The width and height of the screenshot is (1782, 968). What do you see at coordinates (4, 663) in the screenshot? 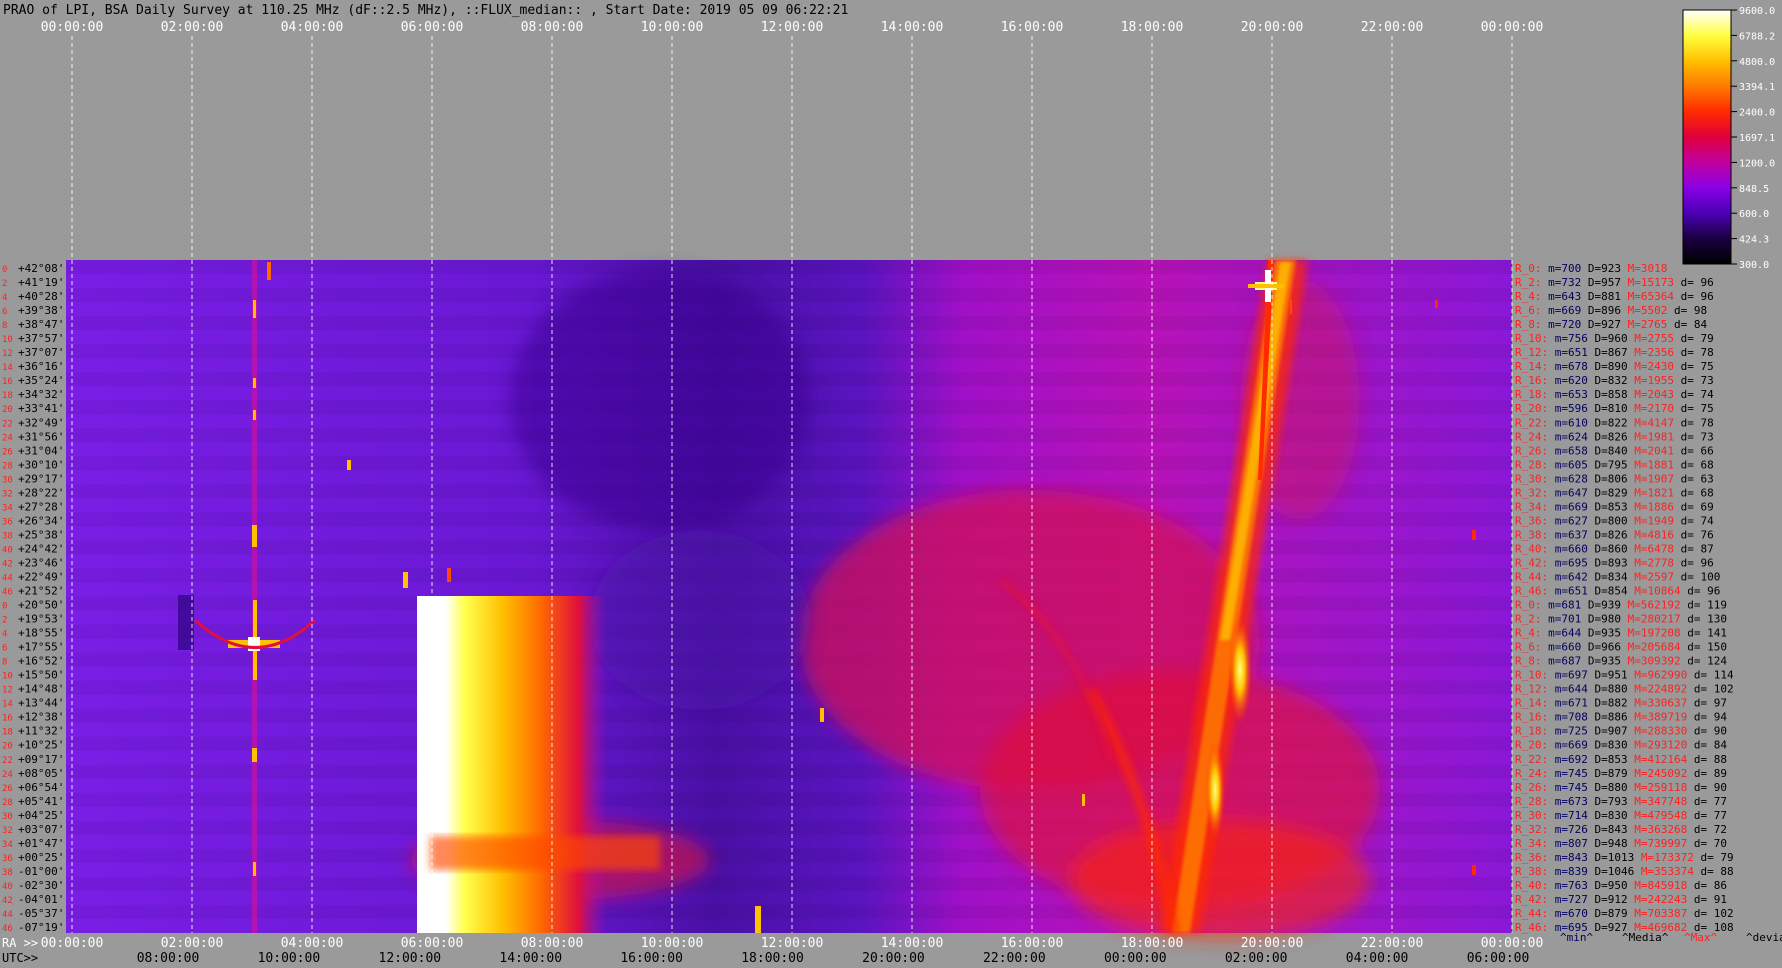
I see `row-index: 8` at bounding box center [4, 663].